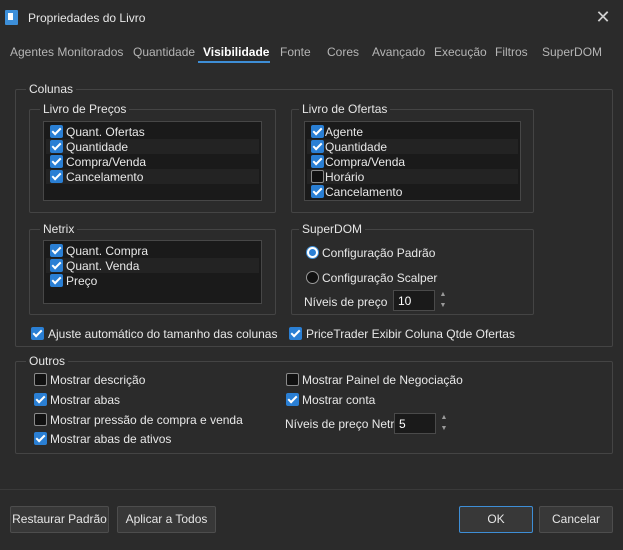 This screenshot has width=623, height=550. What do you see at coordinates (292, 399) in the screenshot?
I see `mostrar-conta-checkbox` at bounding box center [292, 399].